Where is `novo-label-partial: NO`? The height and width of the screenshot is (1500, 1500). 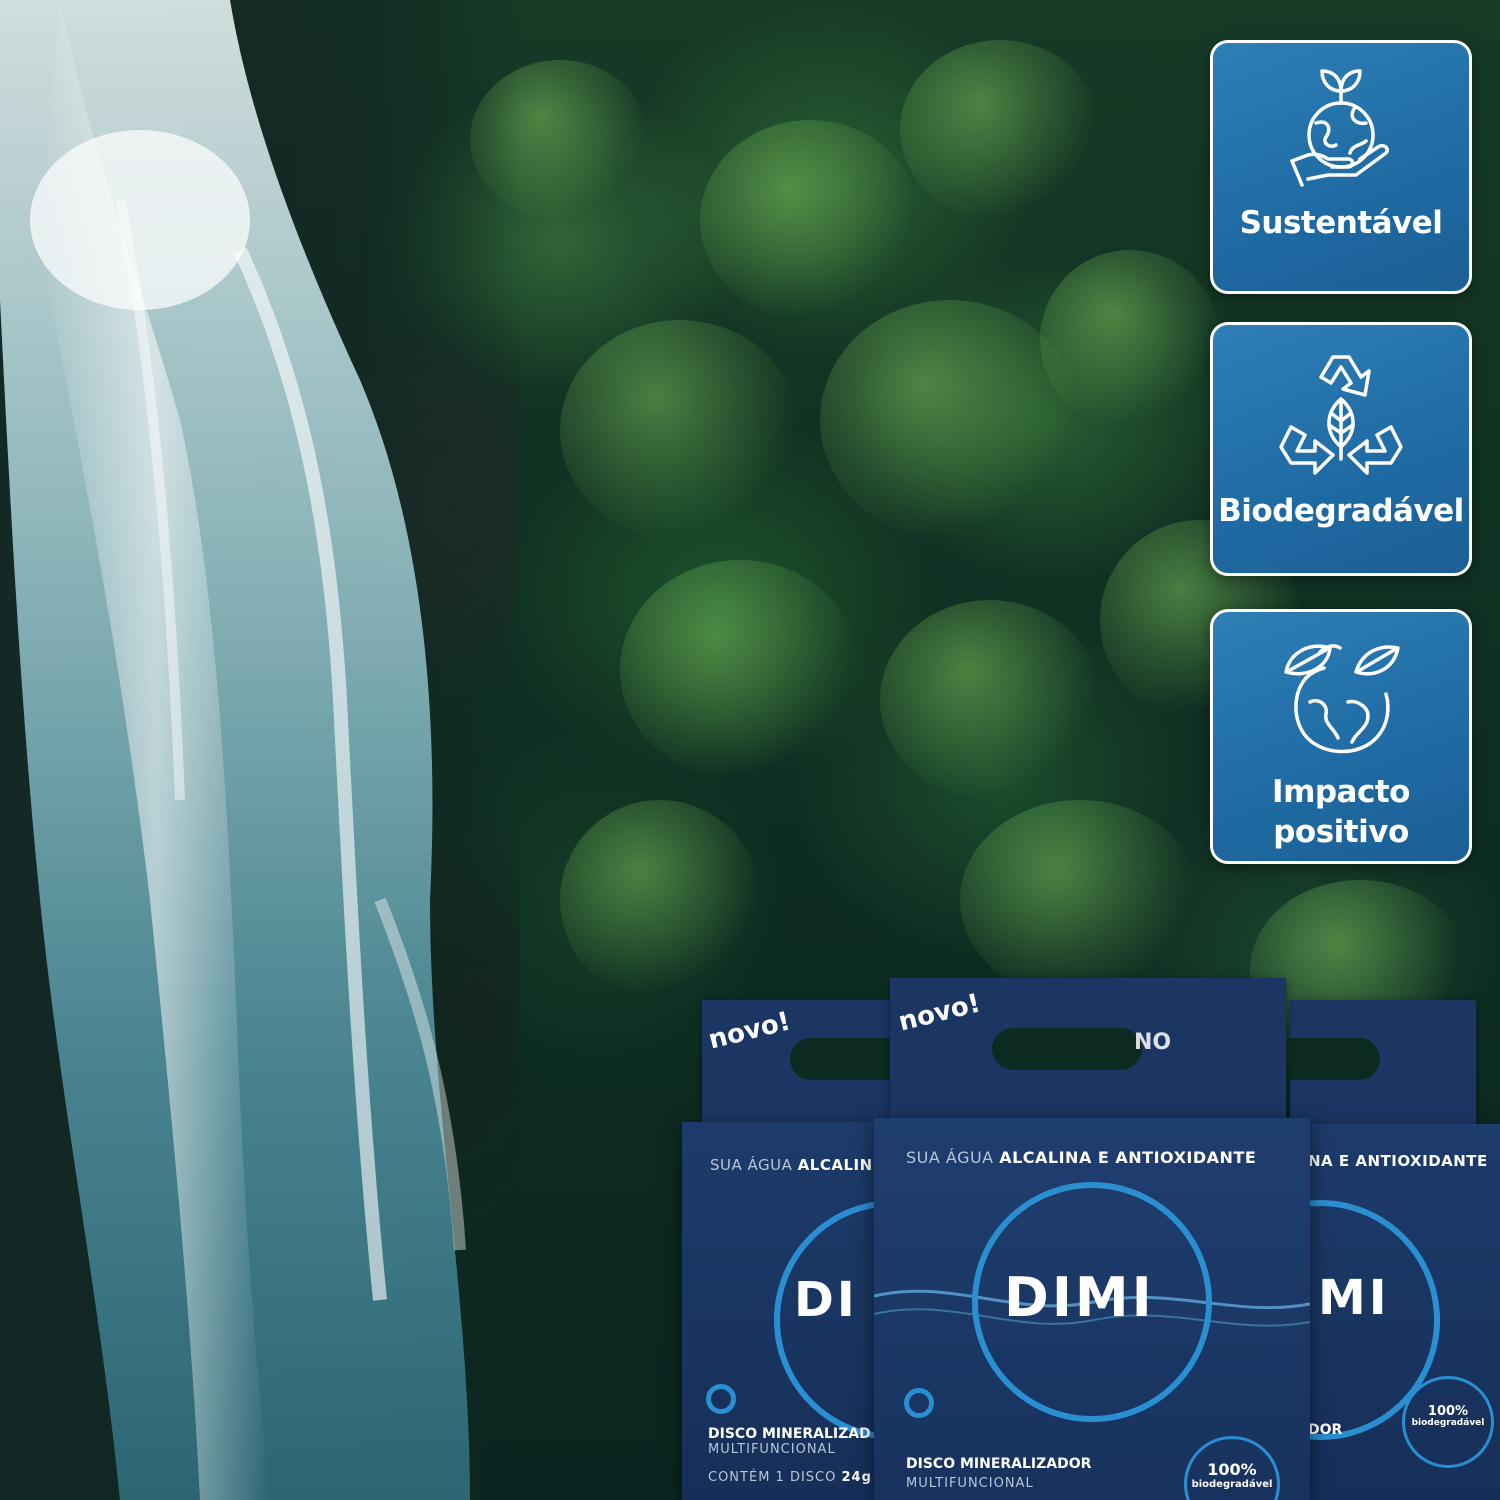
novo-label-partial: NO is located at coordinates (1153, 1042).